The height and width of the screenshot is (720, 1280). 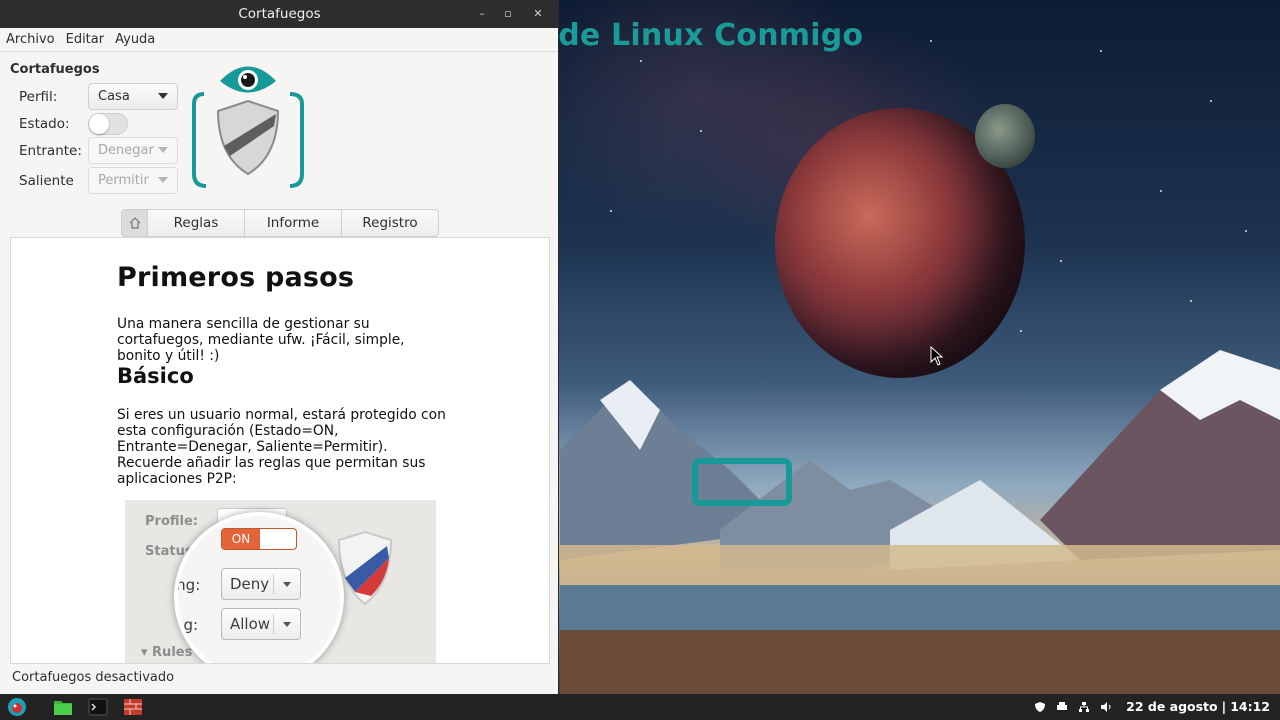 What do you see at coordinates (1172, 706) in the screenshot?
I see `clock-date: 22 de agosto` at bounding box center [1172, 706].